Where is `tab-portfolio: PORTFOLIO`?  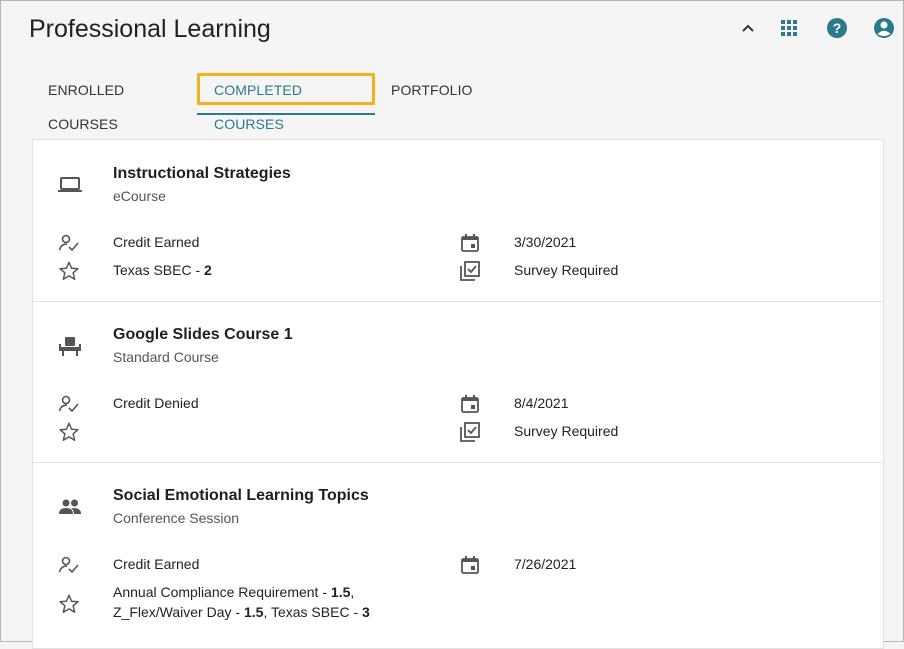
tab-portfolio: PORTFOLIO is located at coordinates (432, 93).